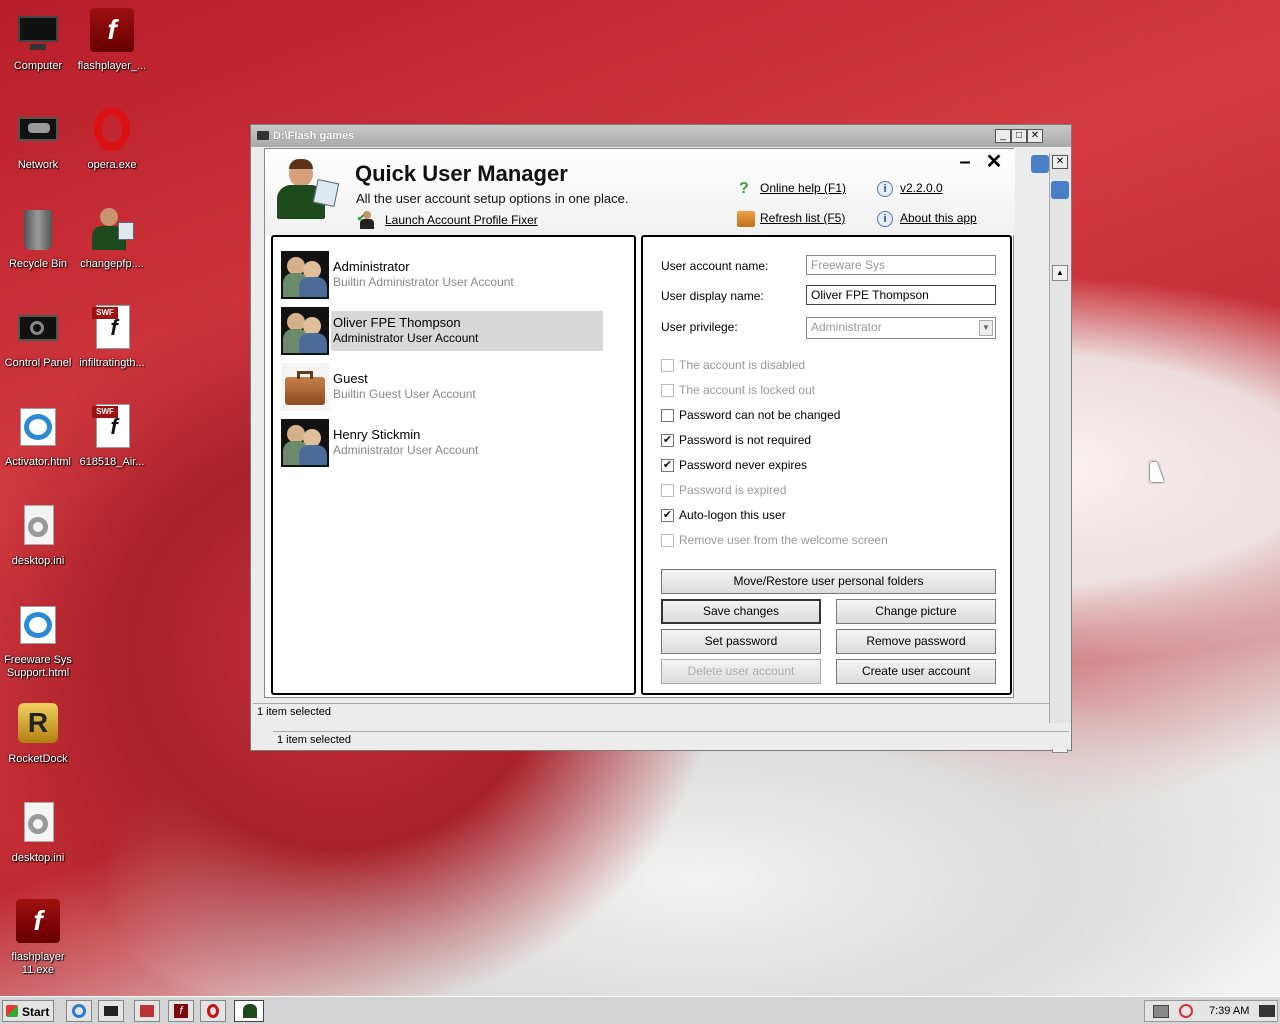 The height and width of the screenshot is (1024, 1280). Describe the element at coordinates (1035, 136) in the screenshot. I see `explorer-close-button: ✕` at that location.